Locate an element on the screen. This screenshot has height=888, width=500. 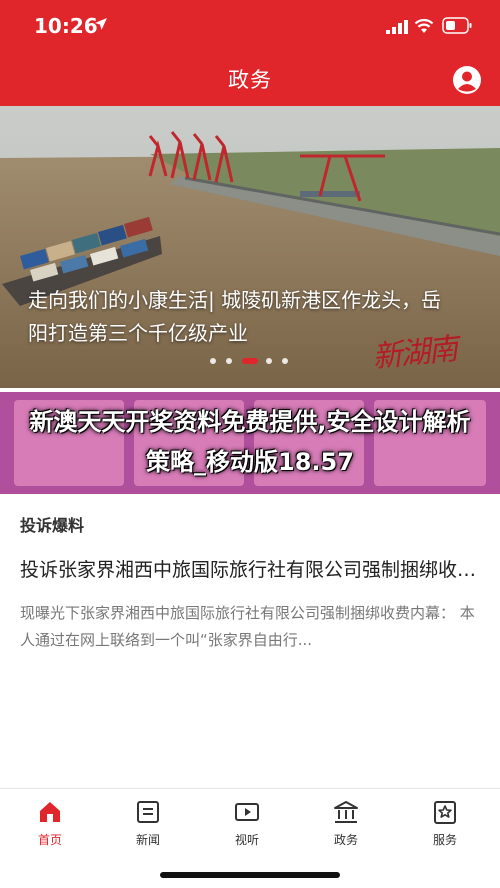
section-title: 投诉爆料 is located at coordinates (52, 525).